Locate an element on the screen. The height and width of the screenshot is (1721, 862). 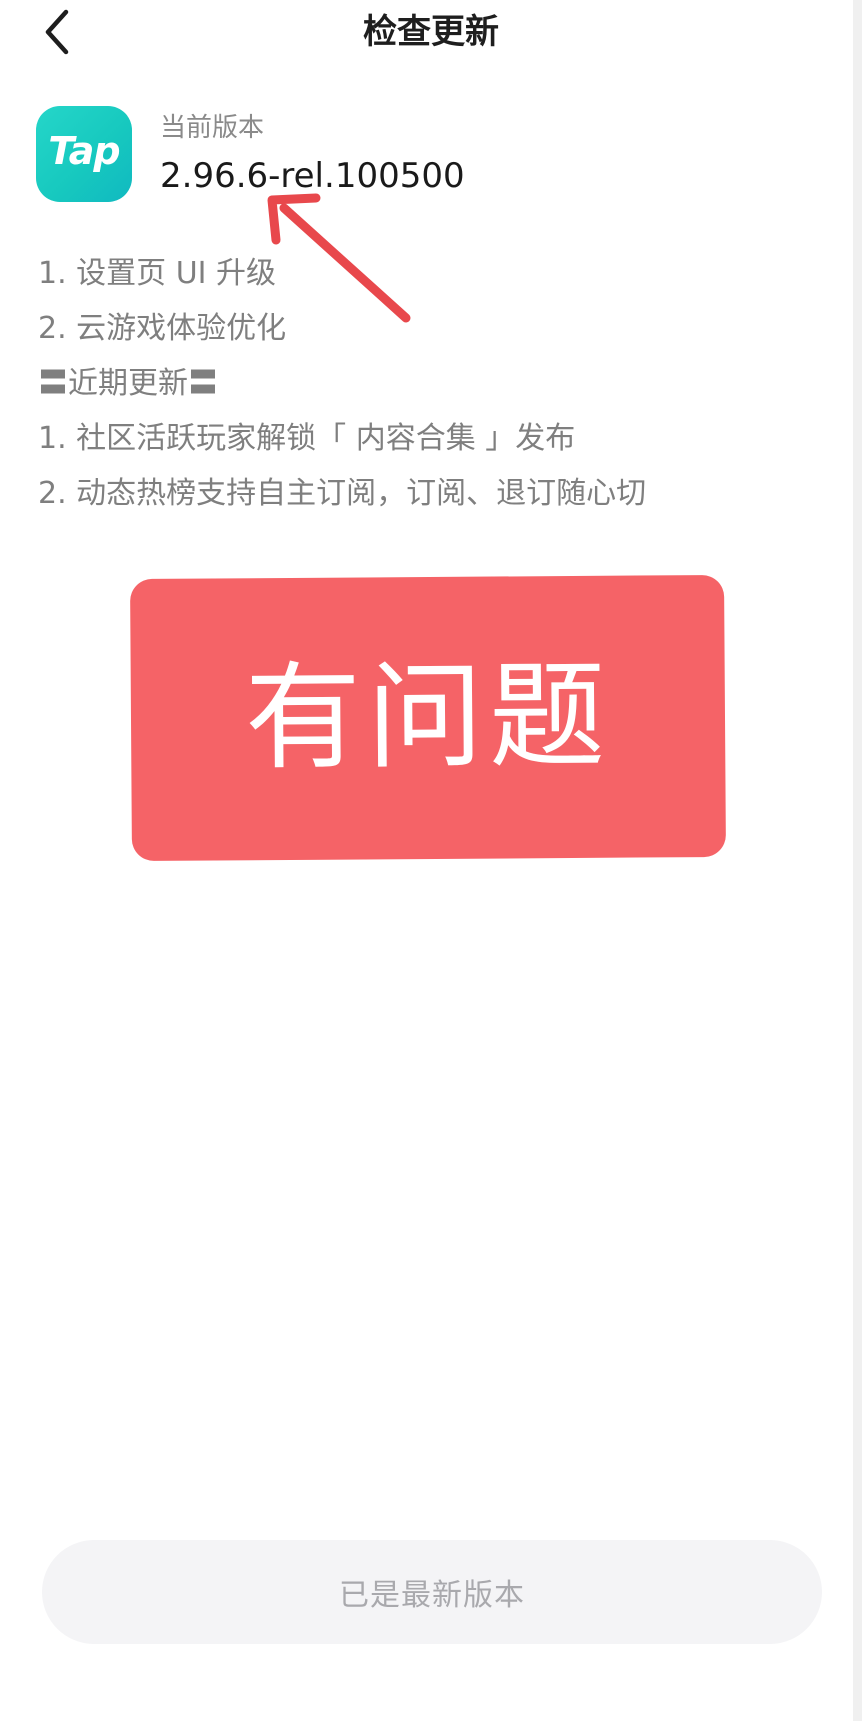
current-version-label: 当前版本 is located at coordinates (212, 128).